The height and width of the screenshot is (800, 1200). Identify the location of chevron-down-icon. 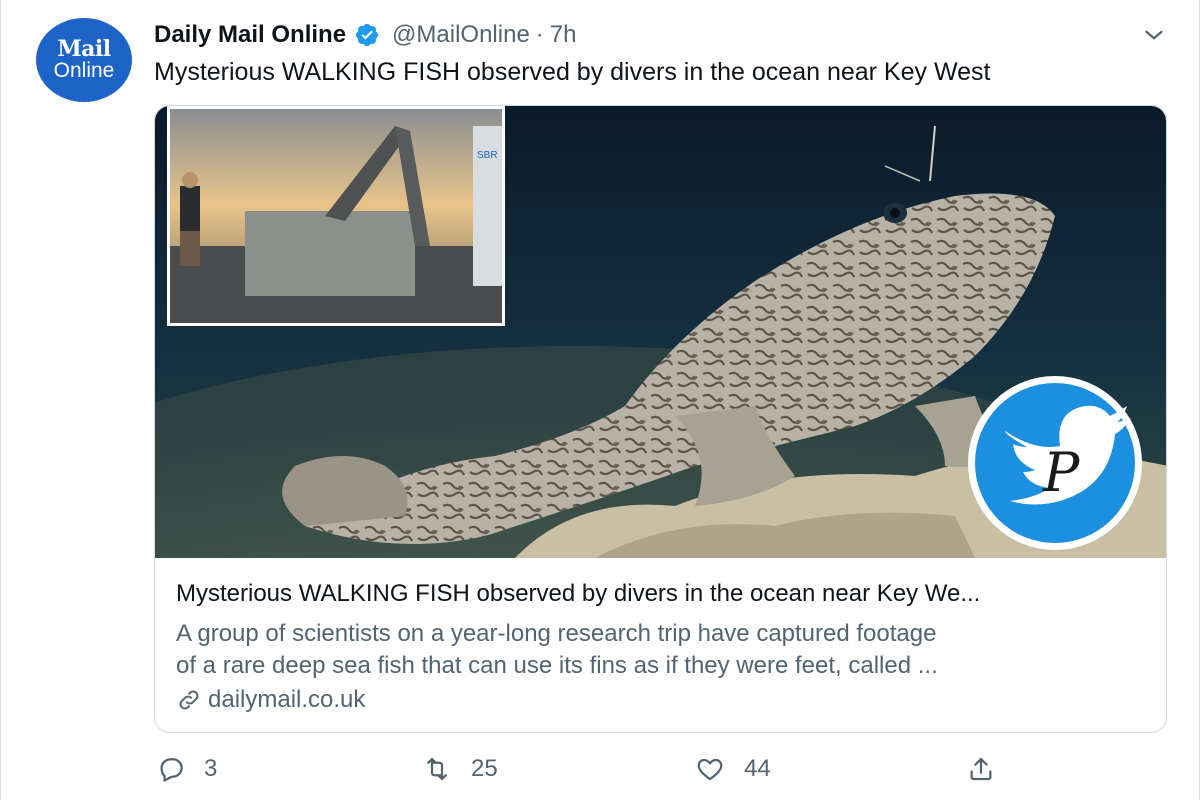
(1154, 35).